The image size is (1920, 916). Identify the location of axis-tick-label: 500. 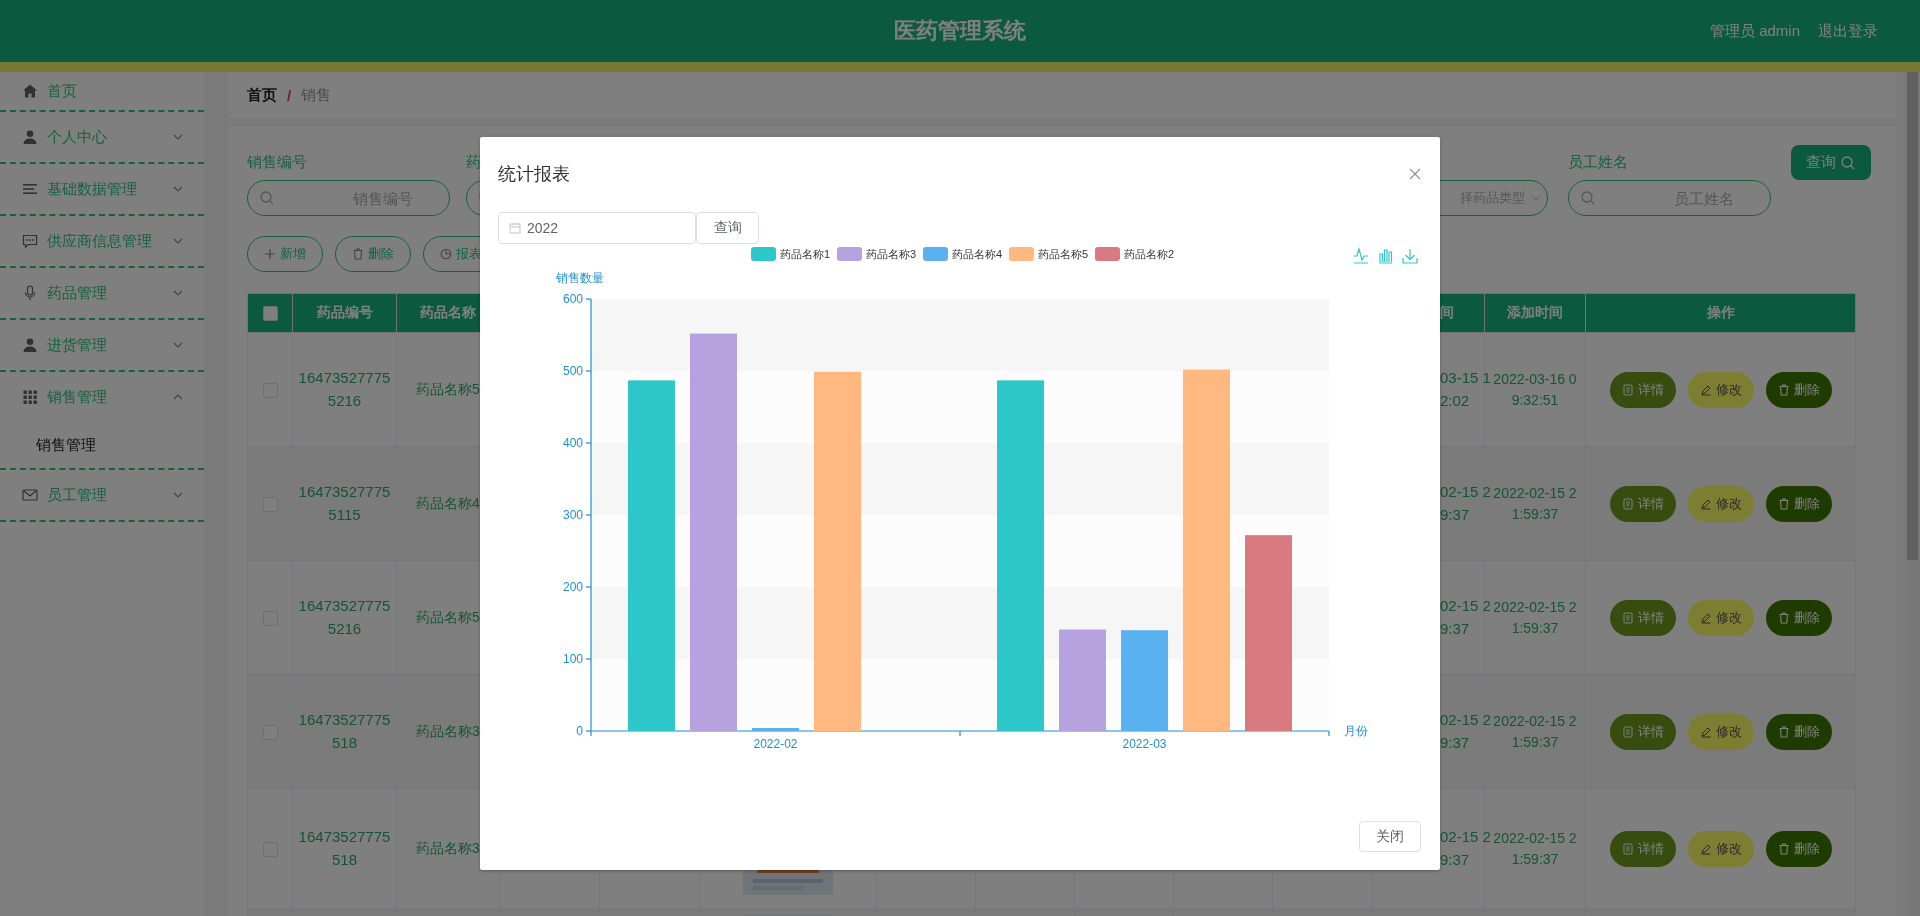
(572, 371).